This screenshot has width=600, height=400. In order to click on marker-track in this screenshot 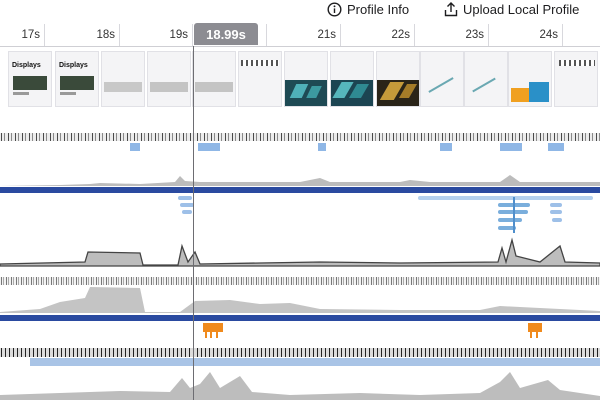, I will do `click(385, 214)`.